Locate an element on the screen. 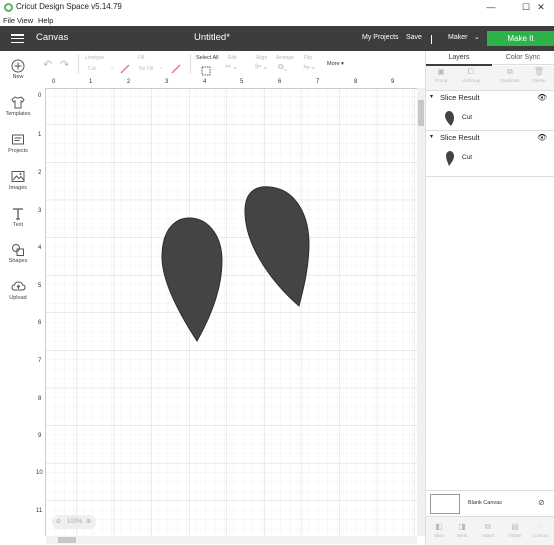  menu-bar: File View Help is located at coordinates (277, 20).